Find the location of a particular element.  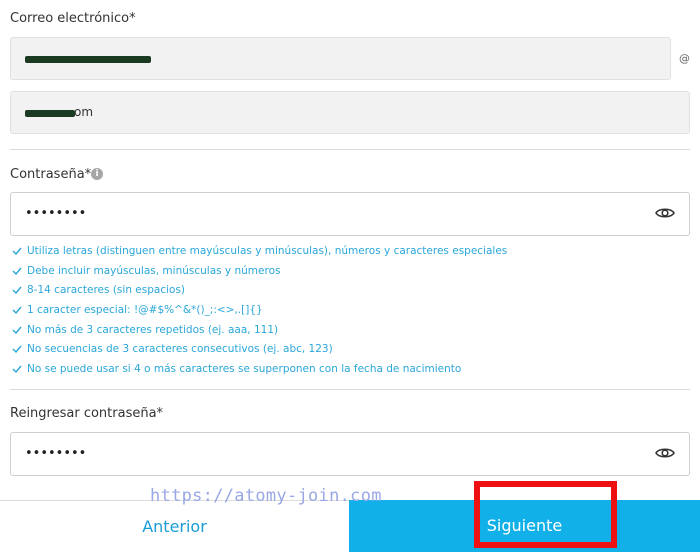

at-symbol: @ is located at coordinates (684, 58).